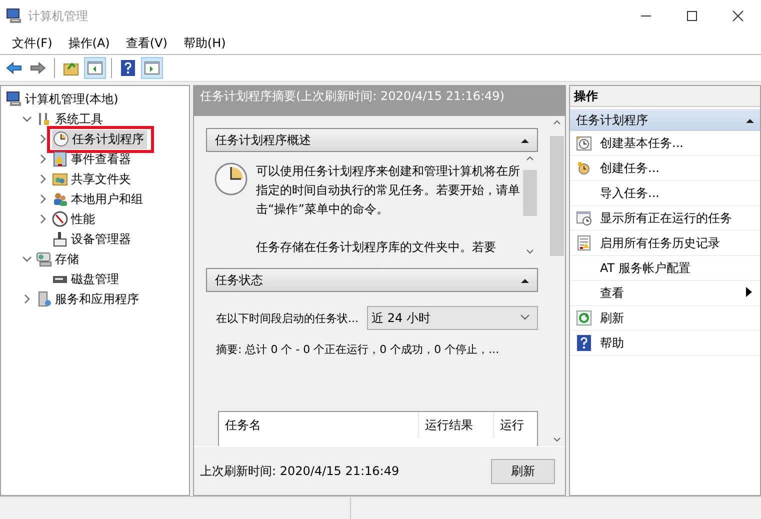 This screenshot has height=519, width=761. I want to click on section-header: 任务计划程序概述, so click(372, 140).